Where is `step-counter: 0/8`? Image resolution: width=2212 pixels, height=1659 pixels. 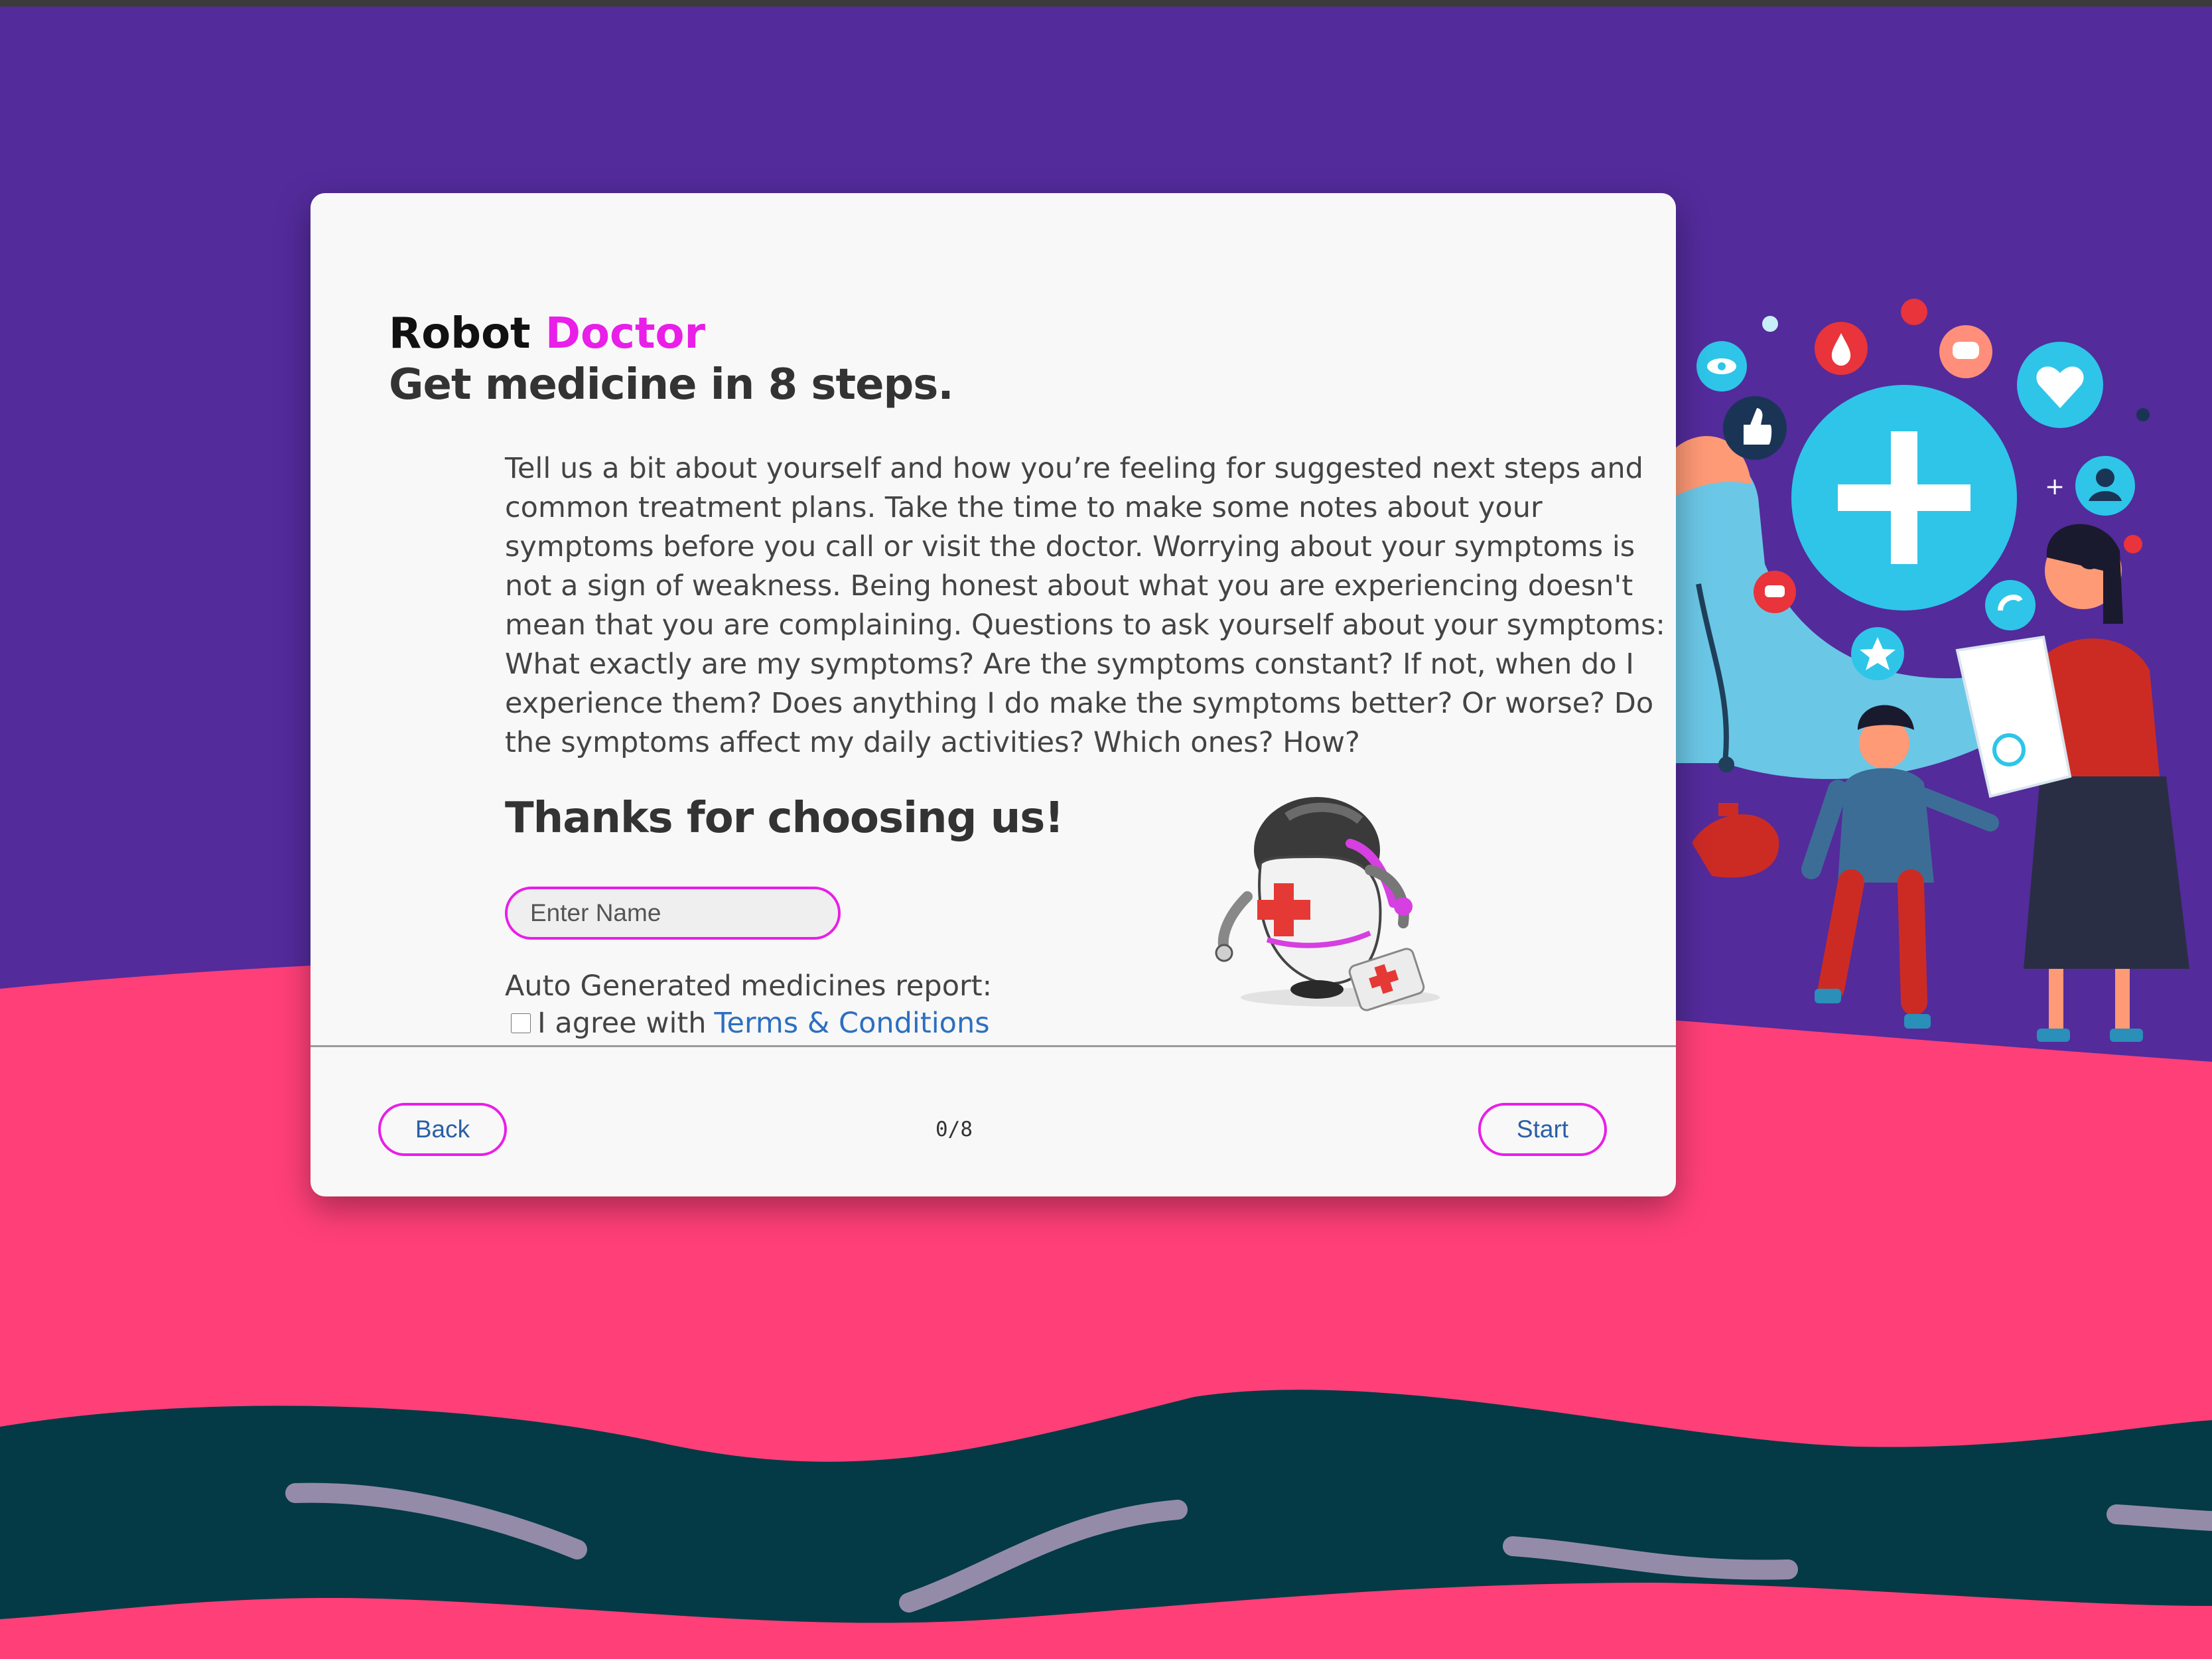 step-counter: 0/8 is located at coordinates (954, 1129).